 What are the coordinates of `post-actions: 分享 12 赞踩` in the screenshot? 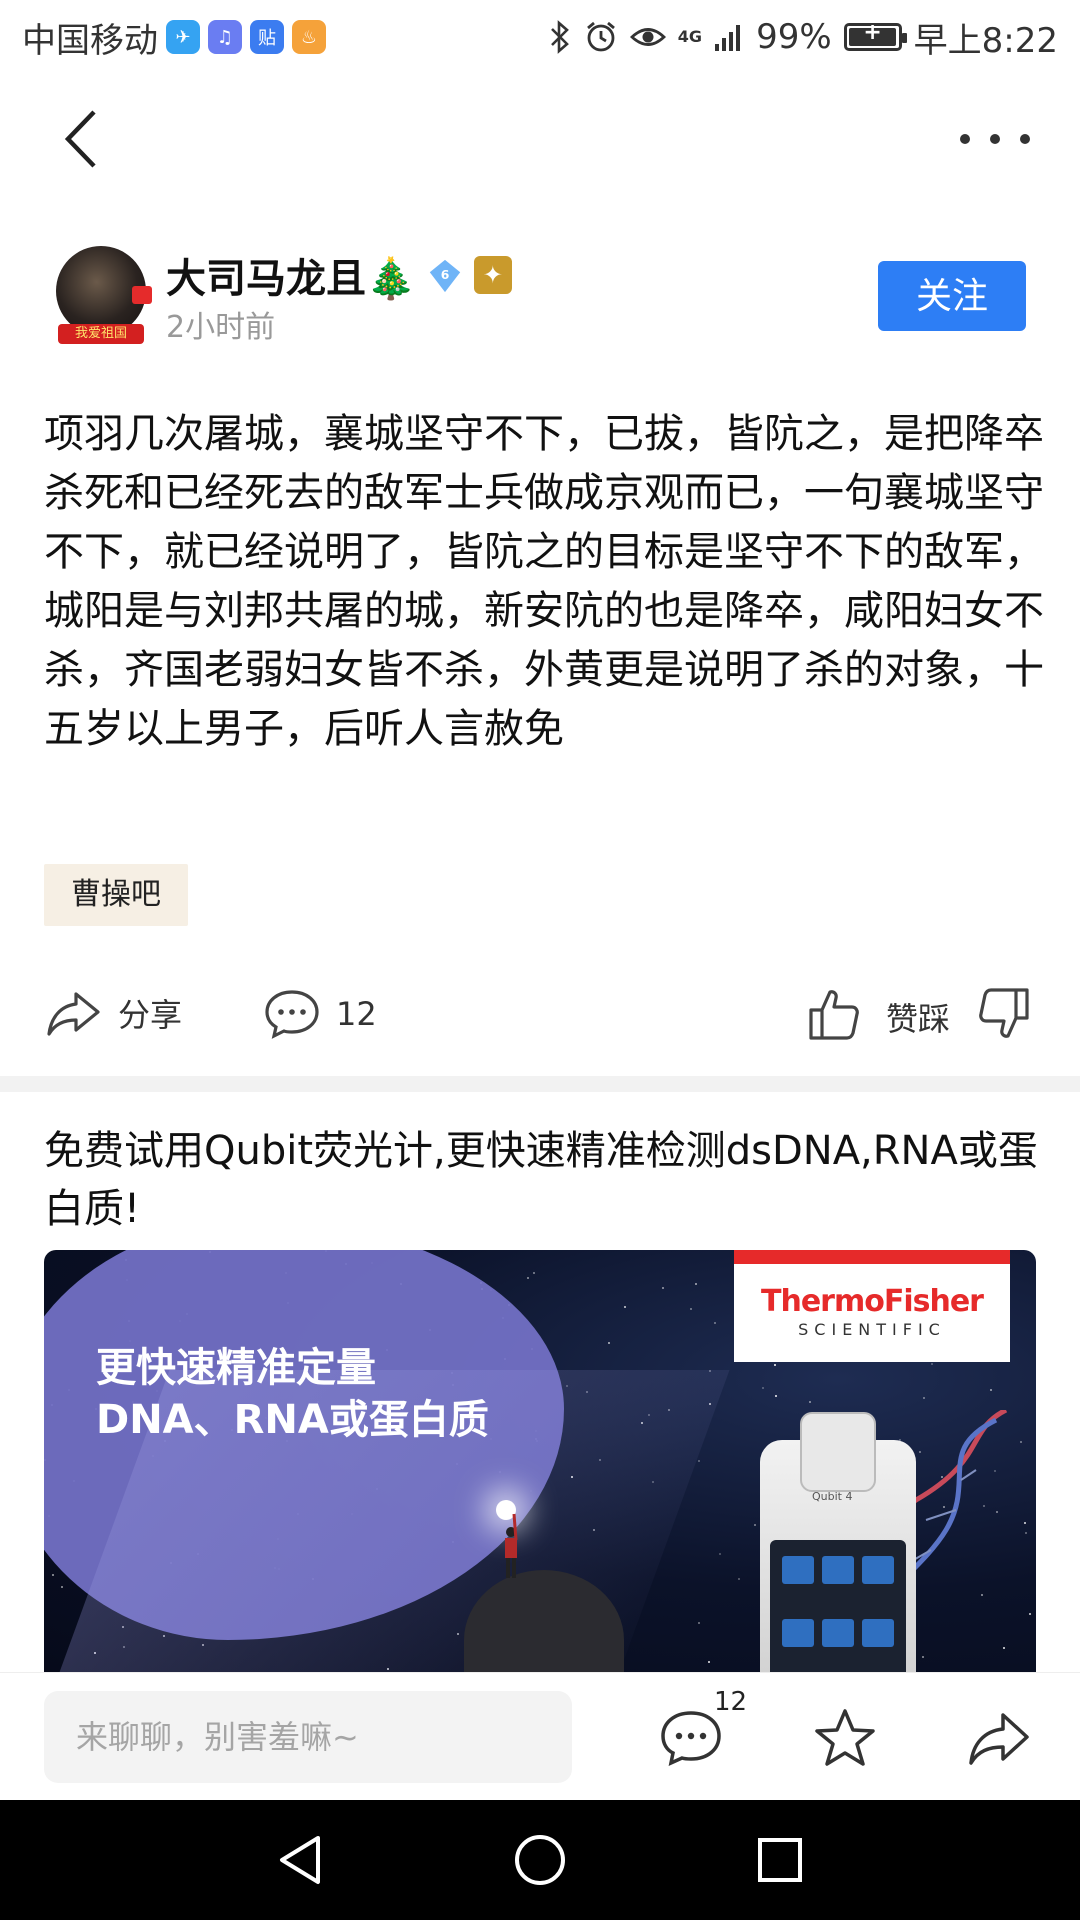 It's located at (540, 1015).